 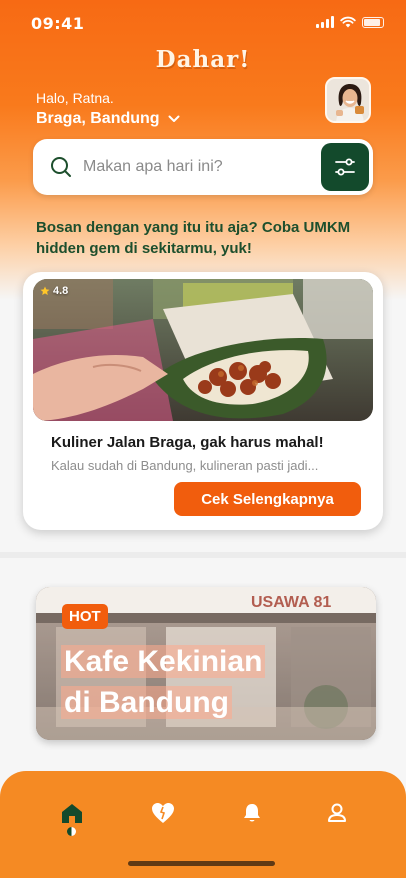 I want to click on active-indicator, so click(x=71, y=831).